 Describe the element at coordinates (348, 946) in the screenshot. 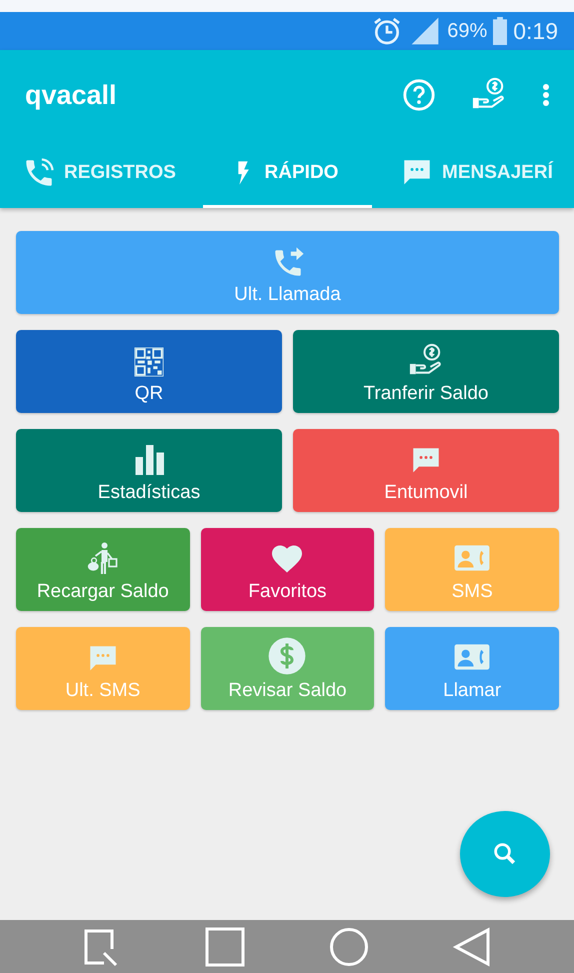

I see `home-button` at that location.